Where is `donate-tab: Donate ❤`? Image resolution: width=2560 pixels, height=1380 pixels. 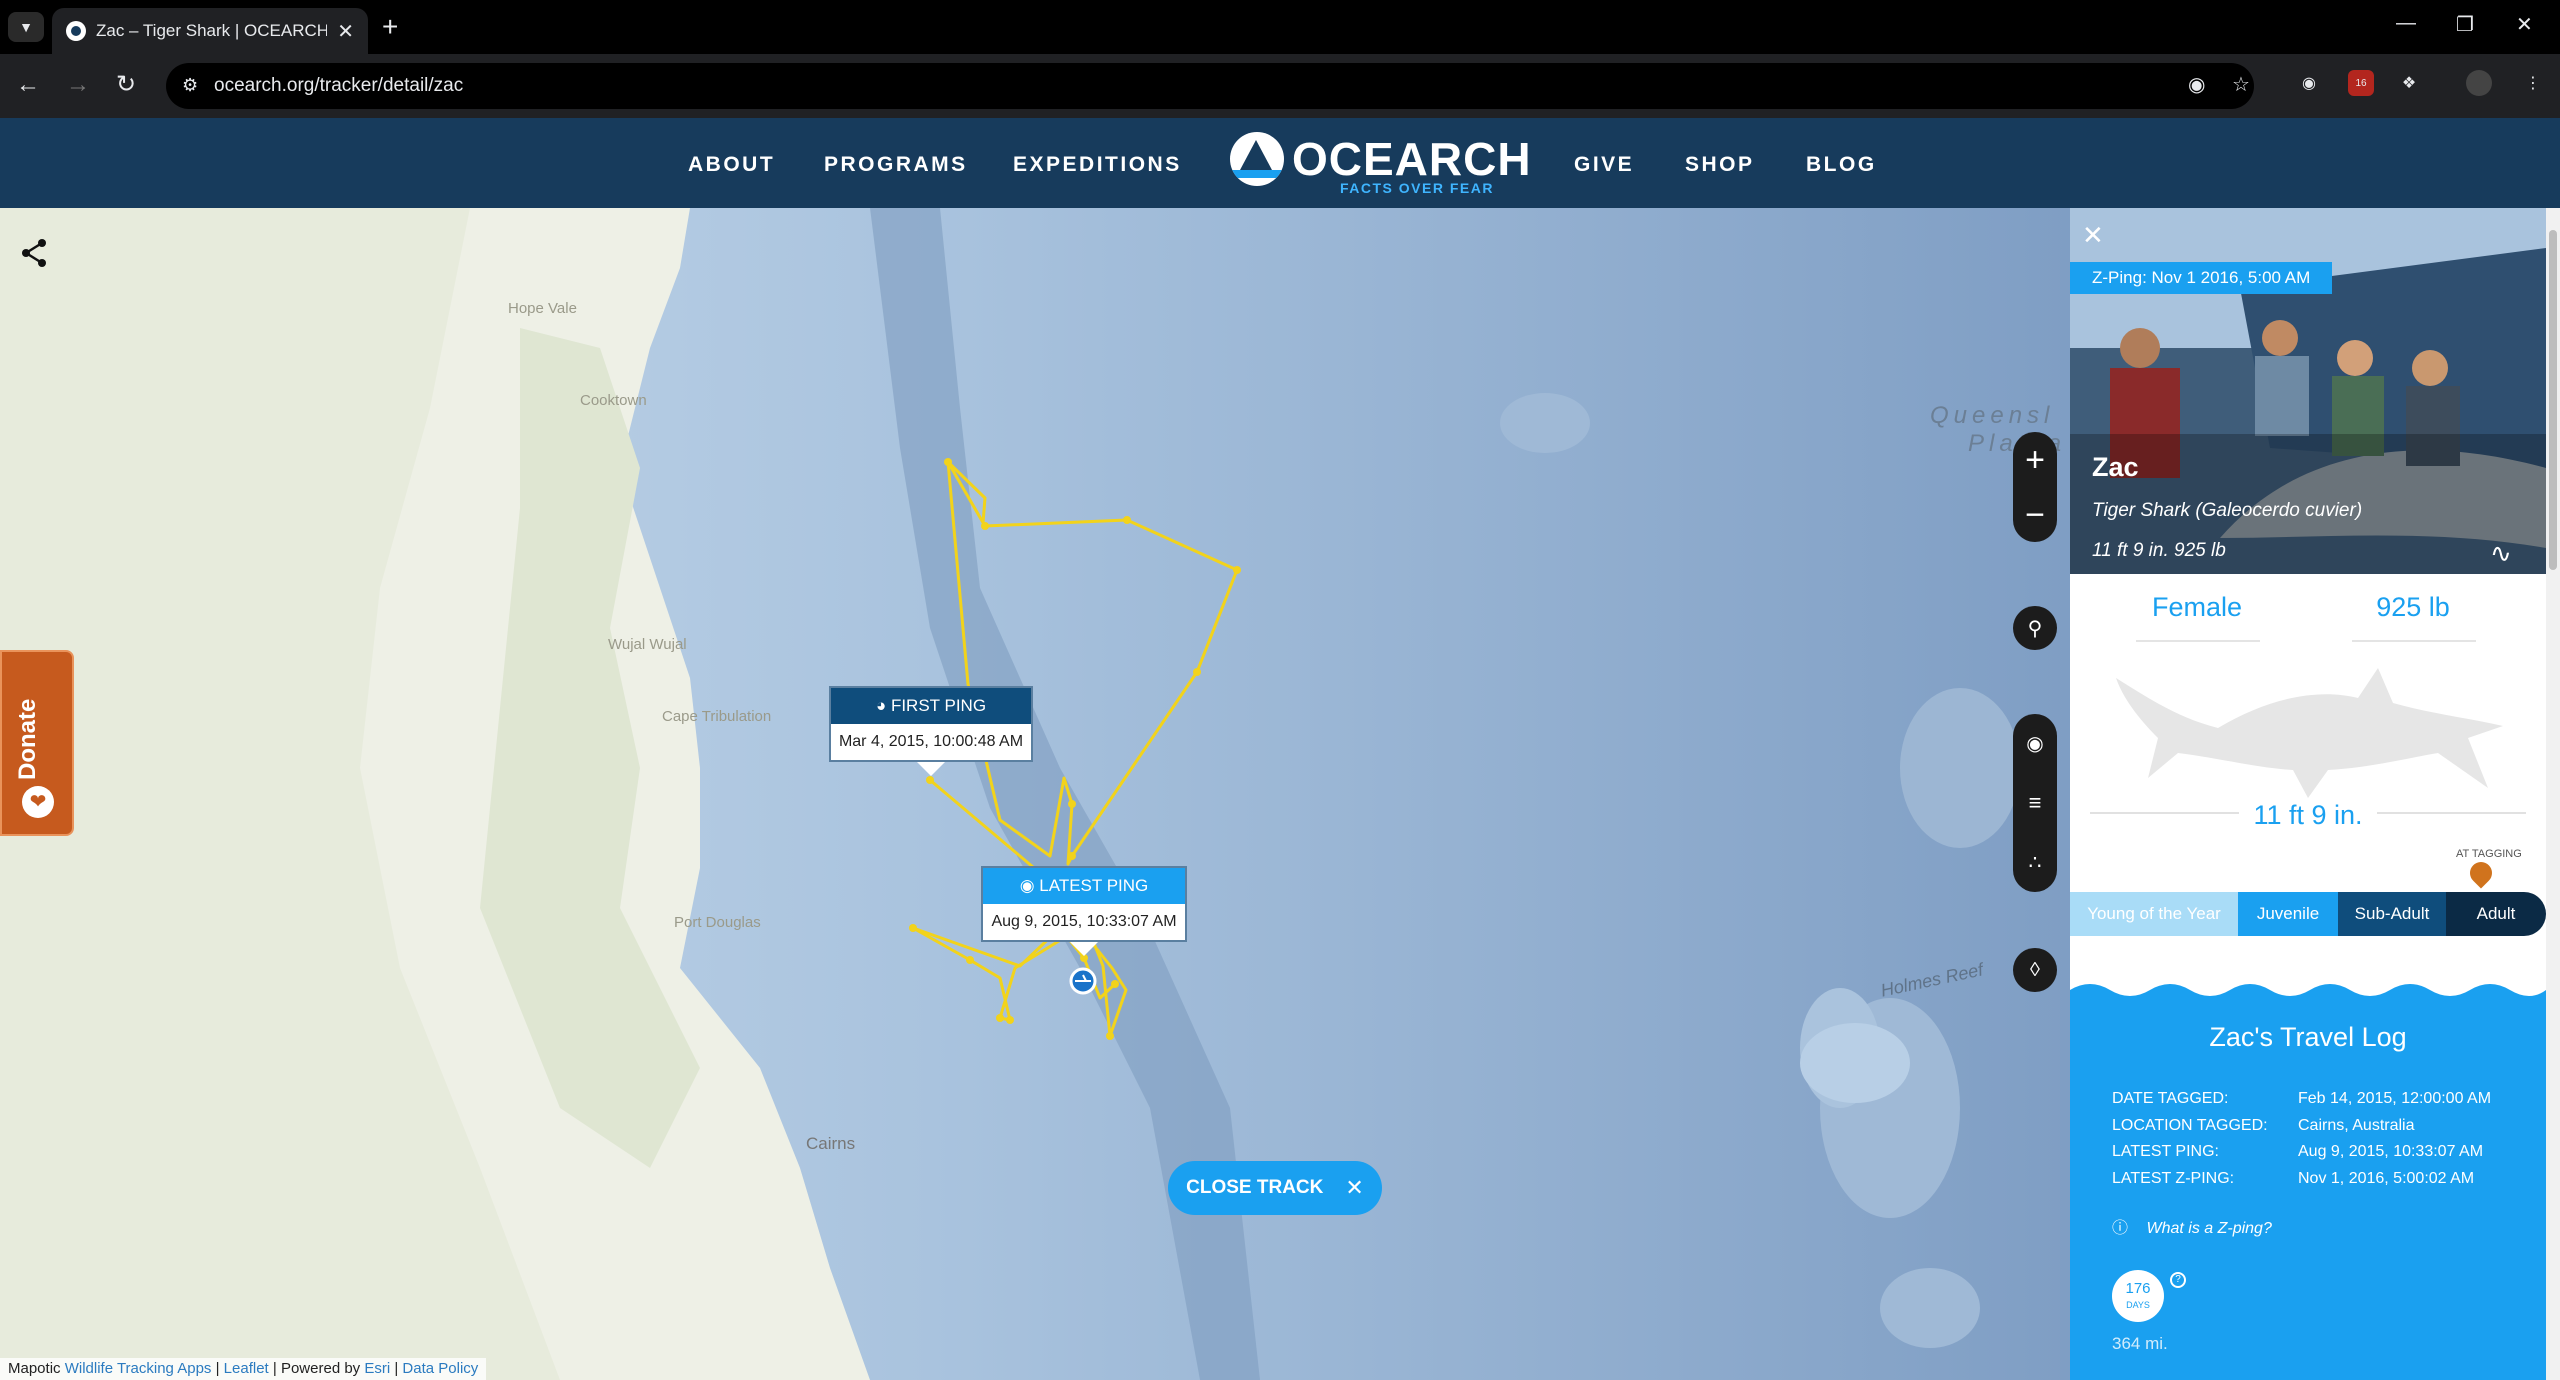 donate-tab: Donate ❤ is located at coordinates (37, 743).